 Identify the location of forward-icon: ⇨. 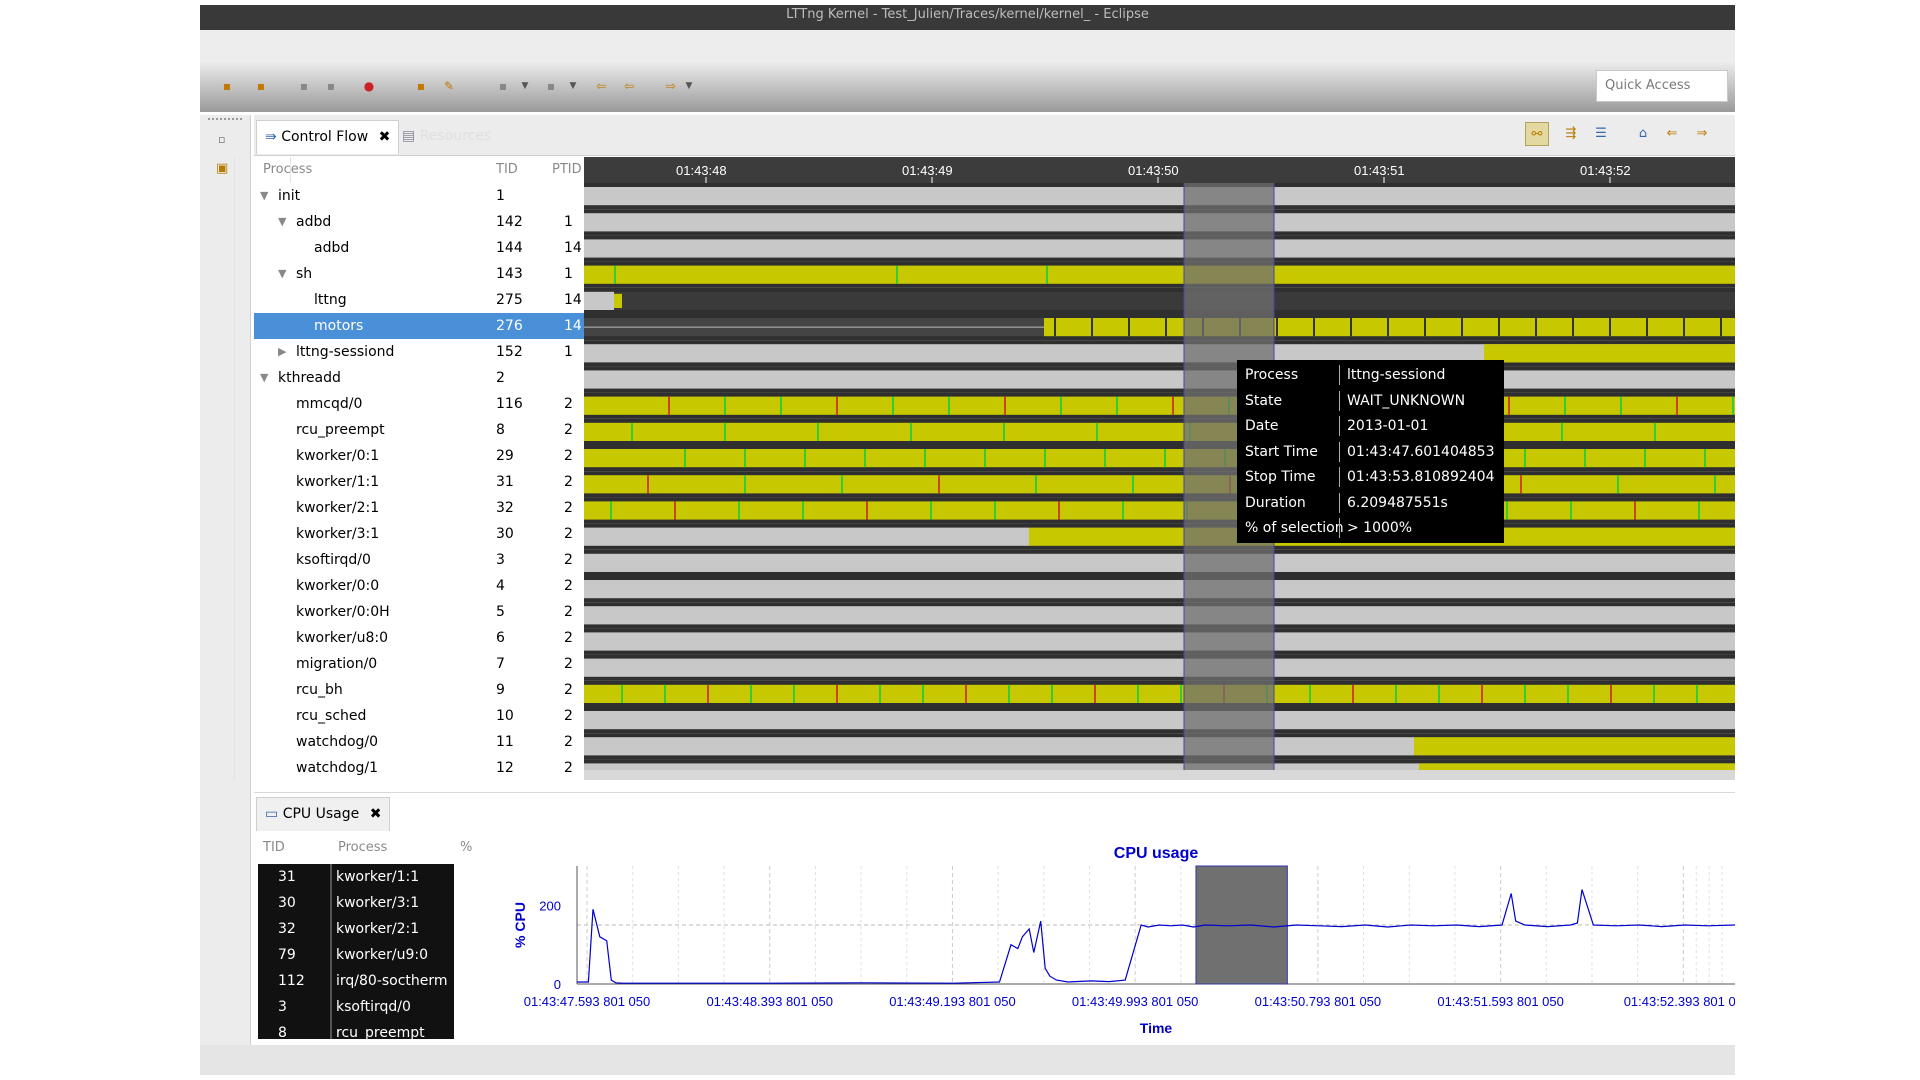
(671, 86).